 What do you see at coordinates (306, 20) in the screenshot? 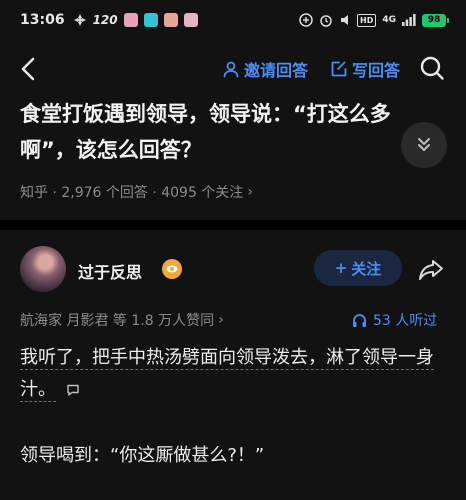
I see `add-circle-icon` at bounding box center [306, 20].